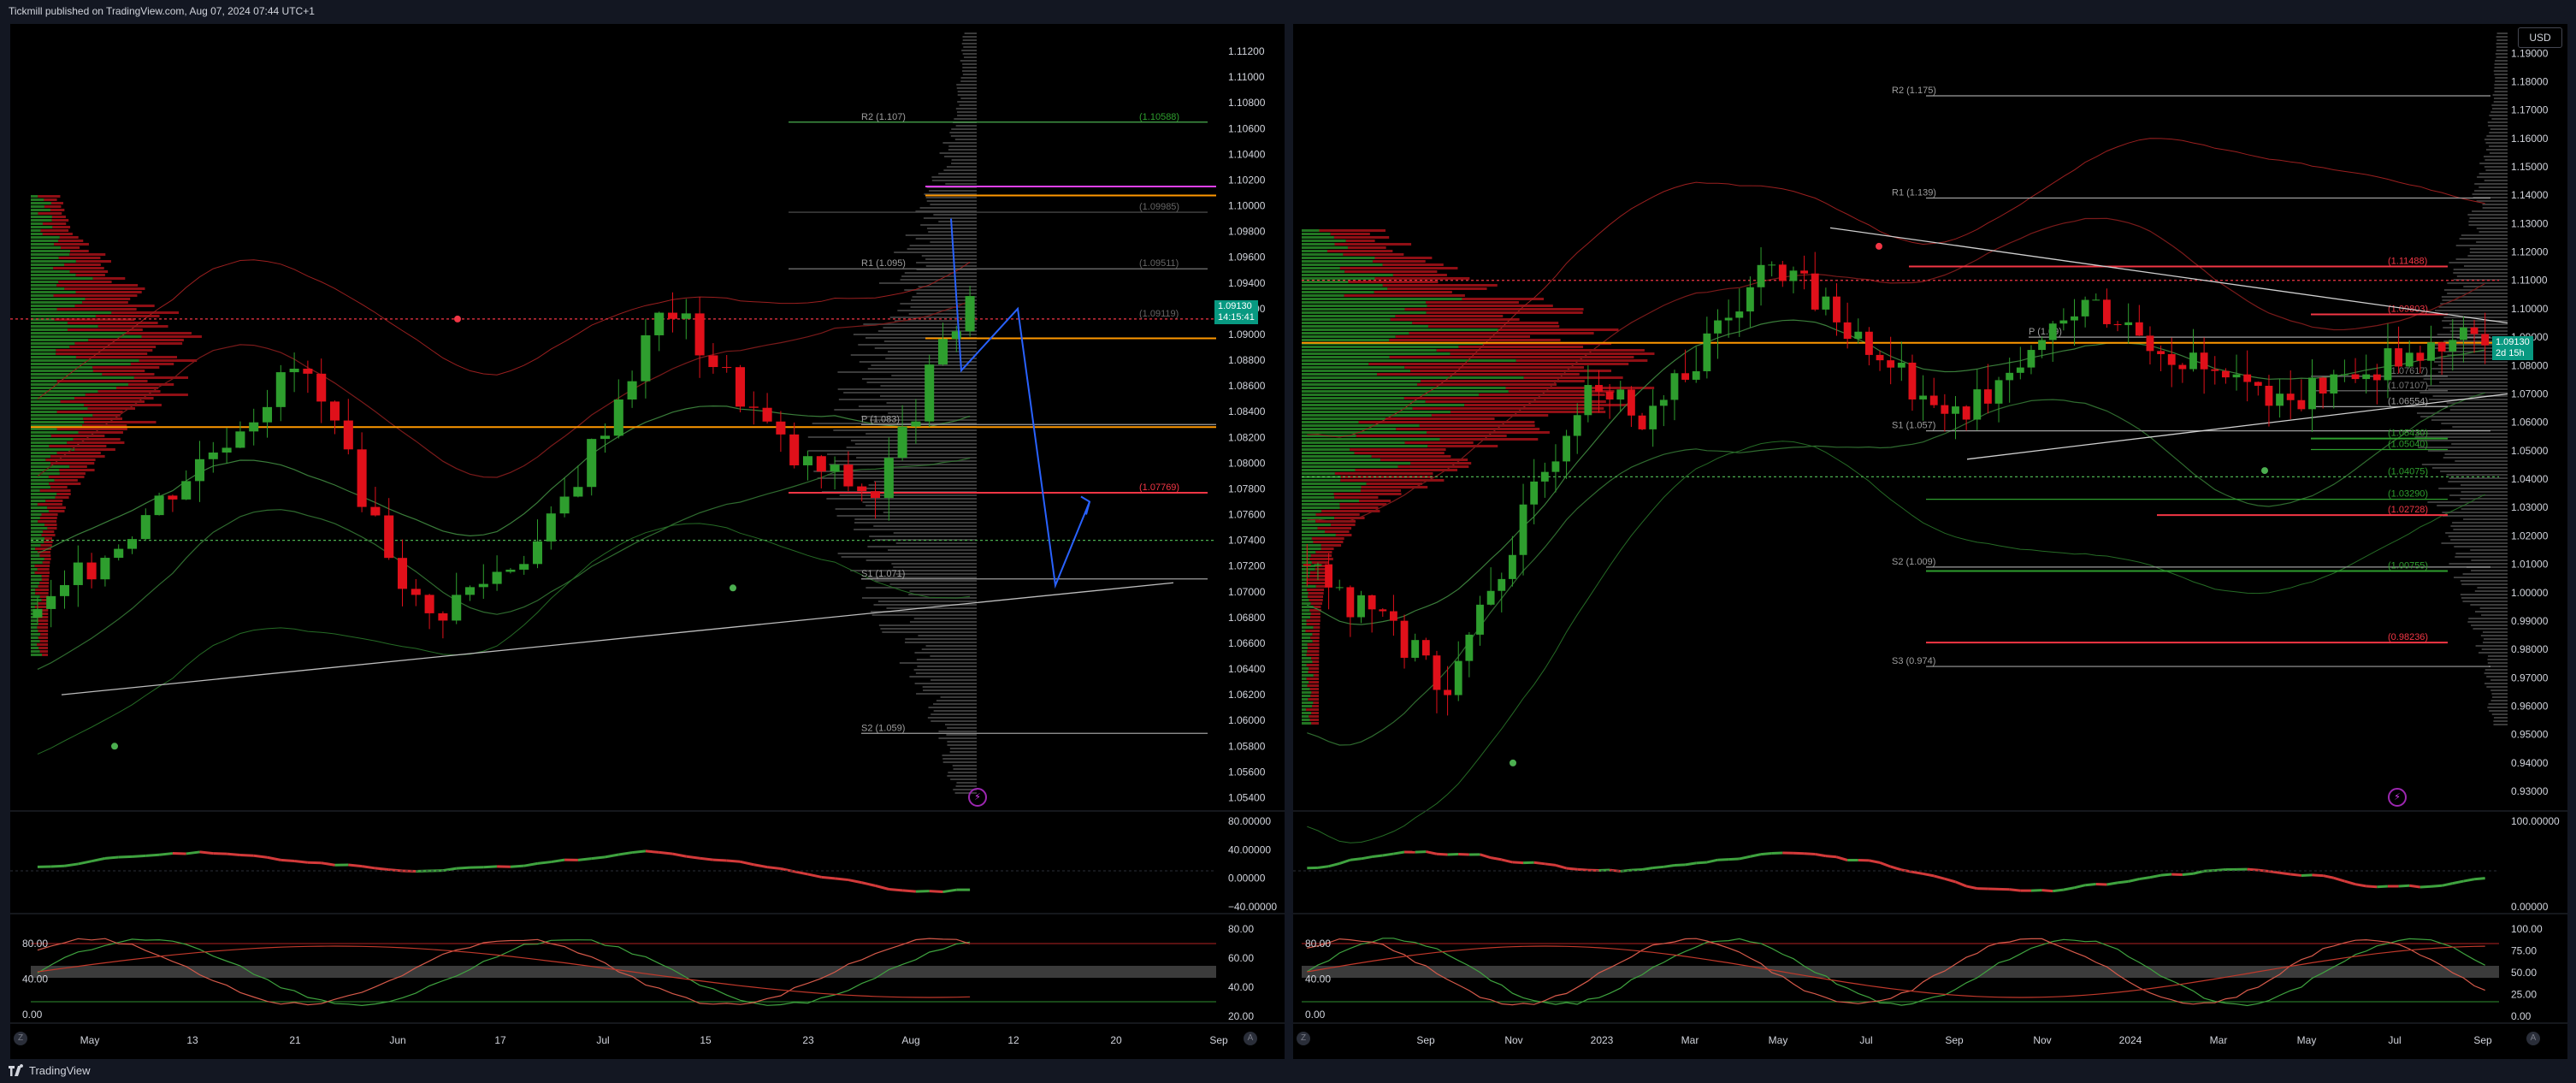 The width and height of the screenshot is (2576, 1083). Describe the element at coordinates (2408, 371) in the screenshot. I see `level-label-3: (1.07617)` at that location.